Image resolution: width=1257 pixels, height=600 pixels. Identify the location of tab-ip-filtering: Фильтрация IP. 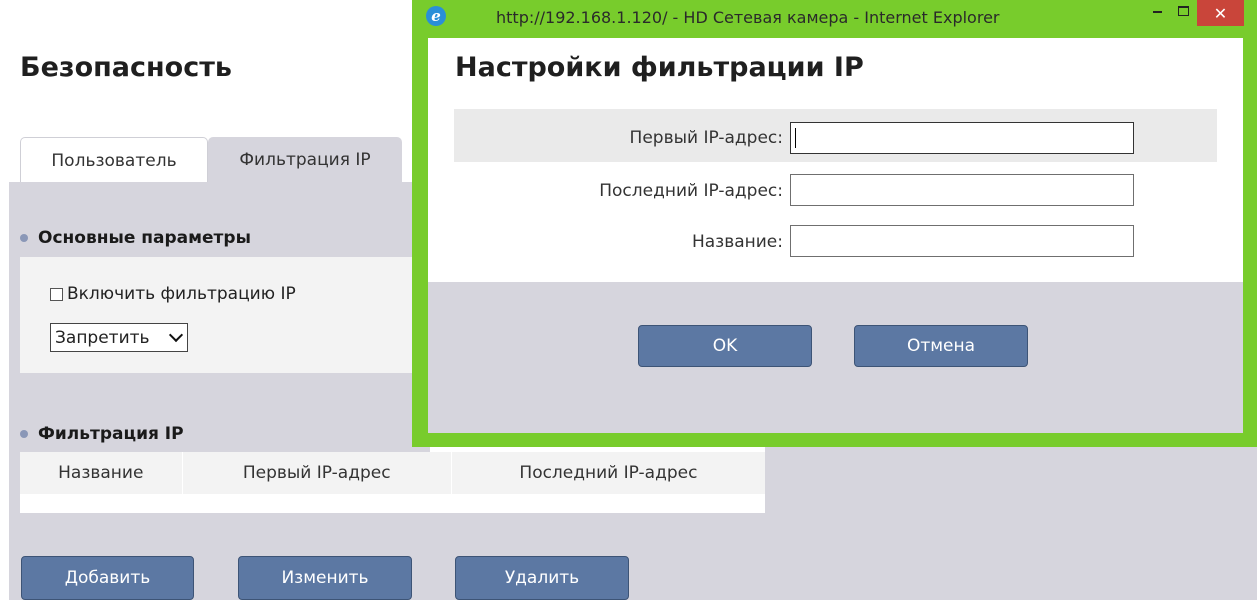
(305, 160).